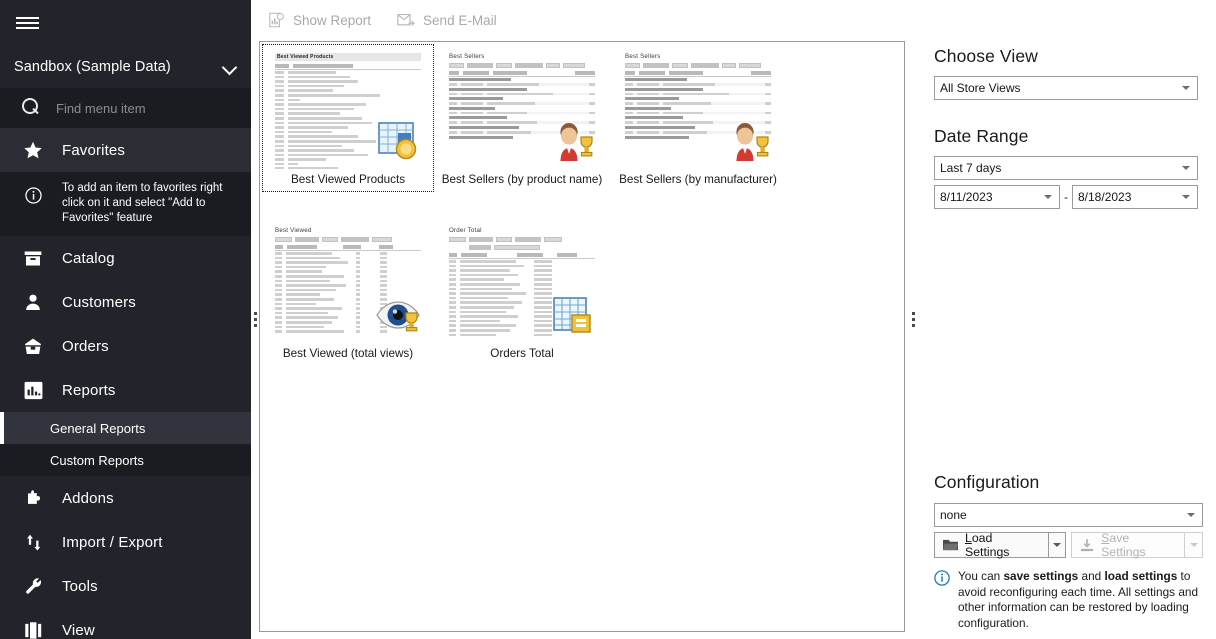 The height and width of the screenshot is (639, 1216). I want to click on columns-icon, so click(33, 628).